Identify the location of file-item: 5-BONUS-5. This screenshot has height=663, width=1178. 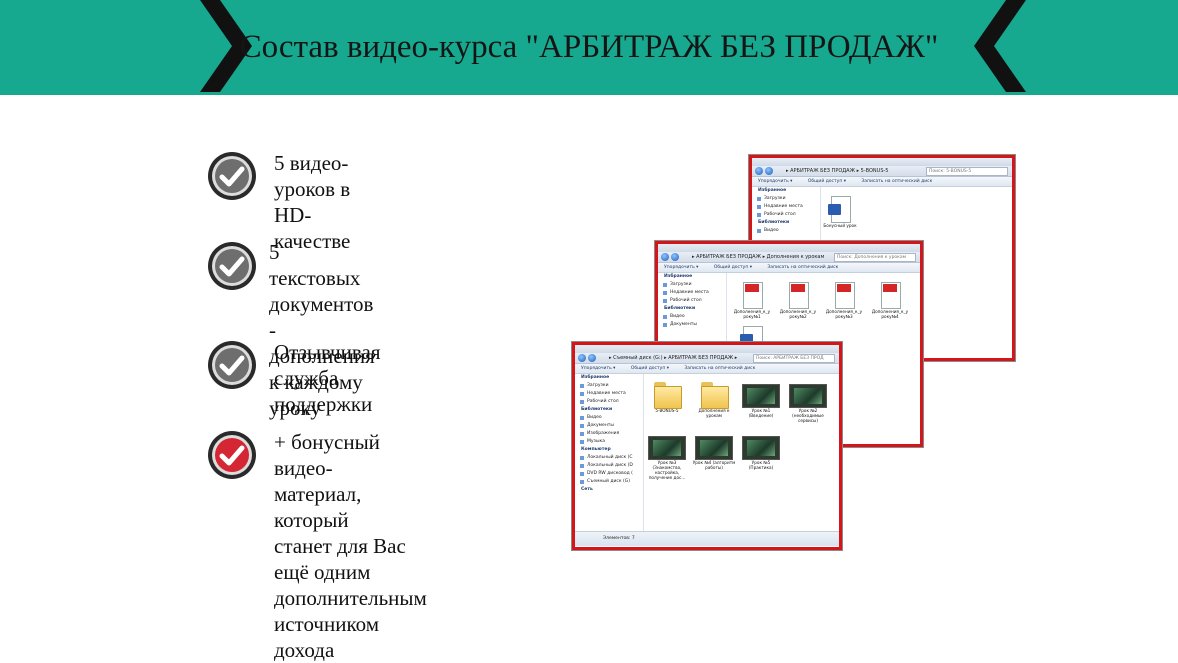
(667, 396).